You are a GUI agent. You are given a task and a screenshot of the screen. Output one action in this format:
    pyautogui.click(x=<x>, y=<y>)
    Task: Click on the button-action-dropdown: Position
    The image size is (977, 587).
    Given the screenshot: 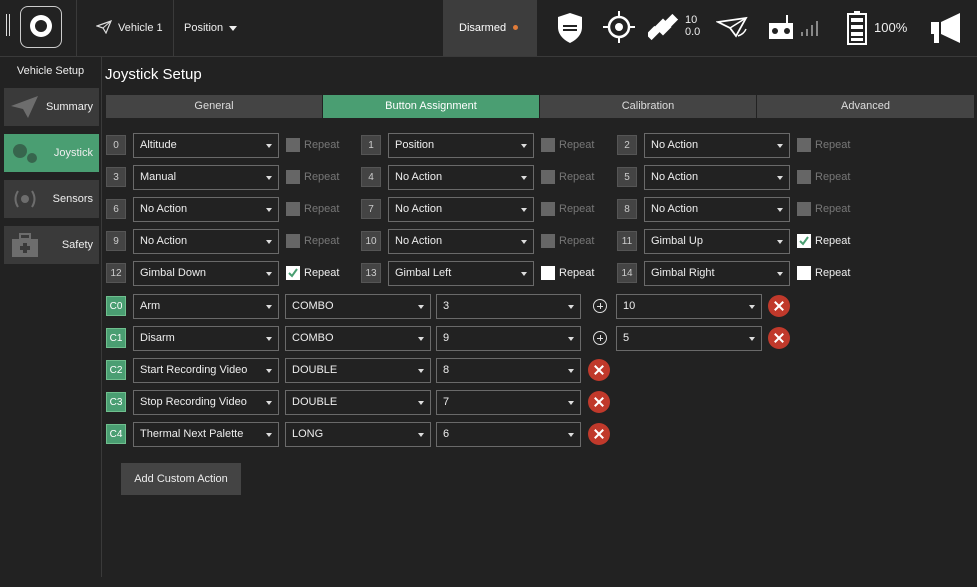 What is the action you would take?
    pyautogui.click(x=461, y=145)
    